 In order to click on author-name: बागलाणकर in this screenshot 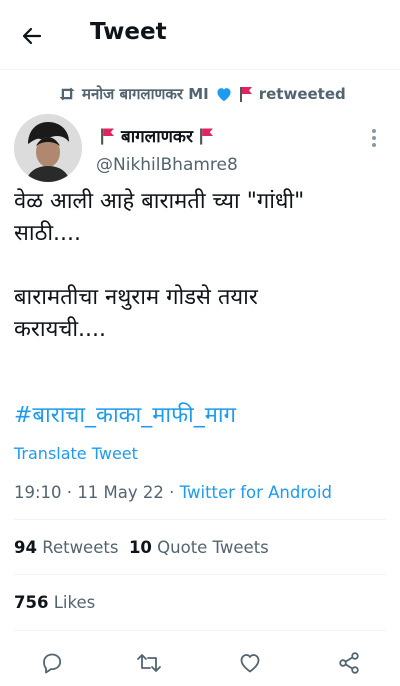, I will do `click(157, 137)`.